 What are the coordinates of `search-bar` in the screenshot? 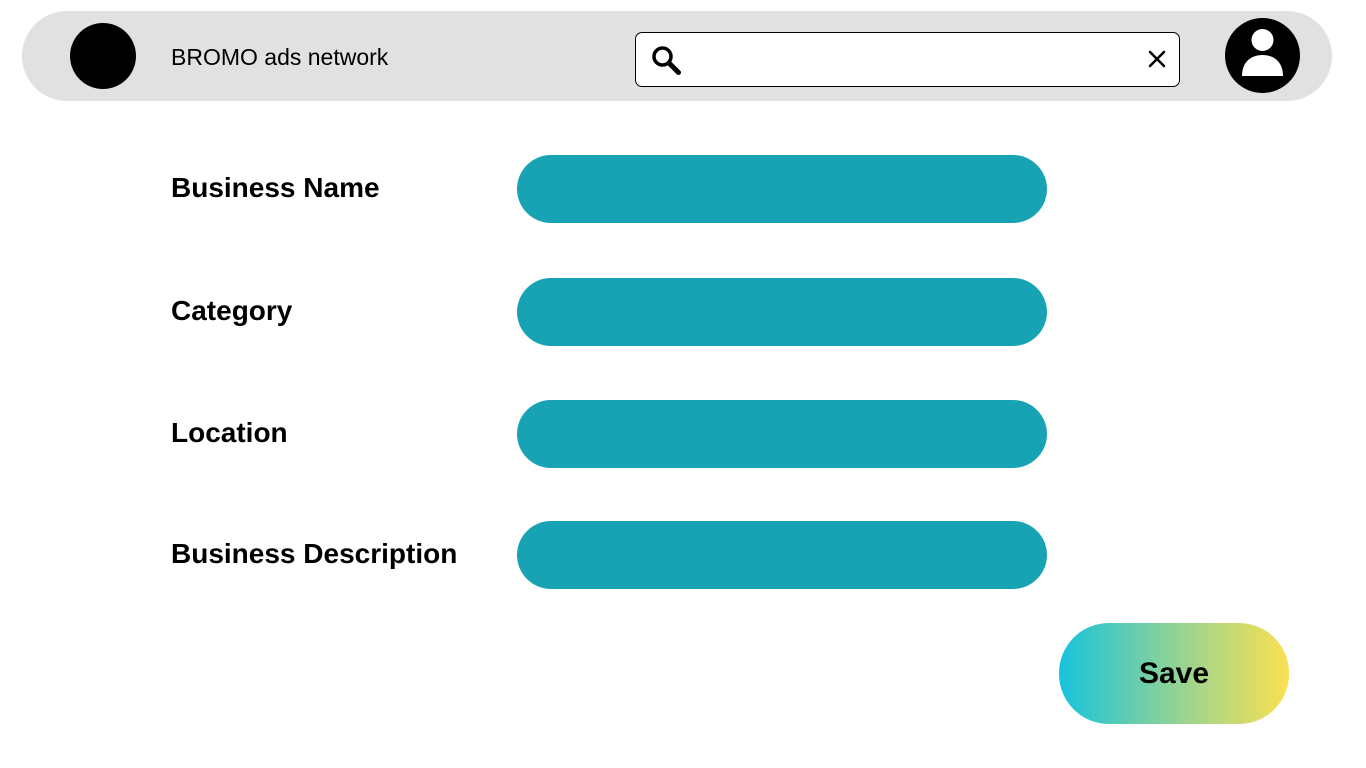 It's located at (907, 59).